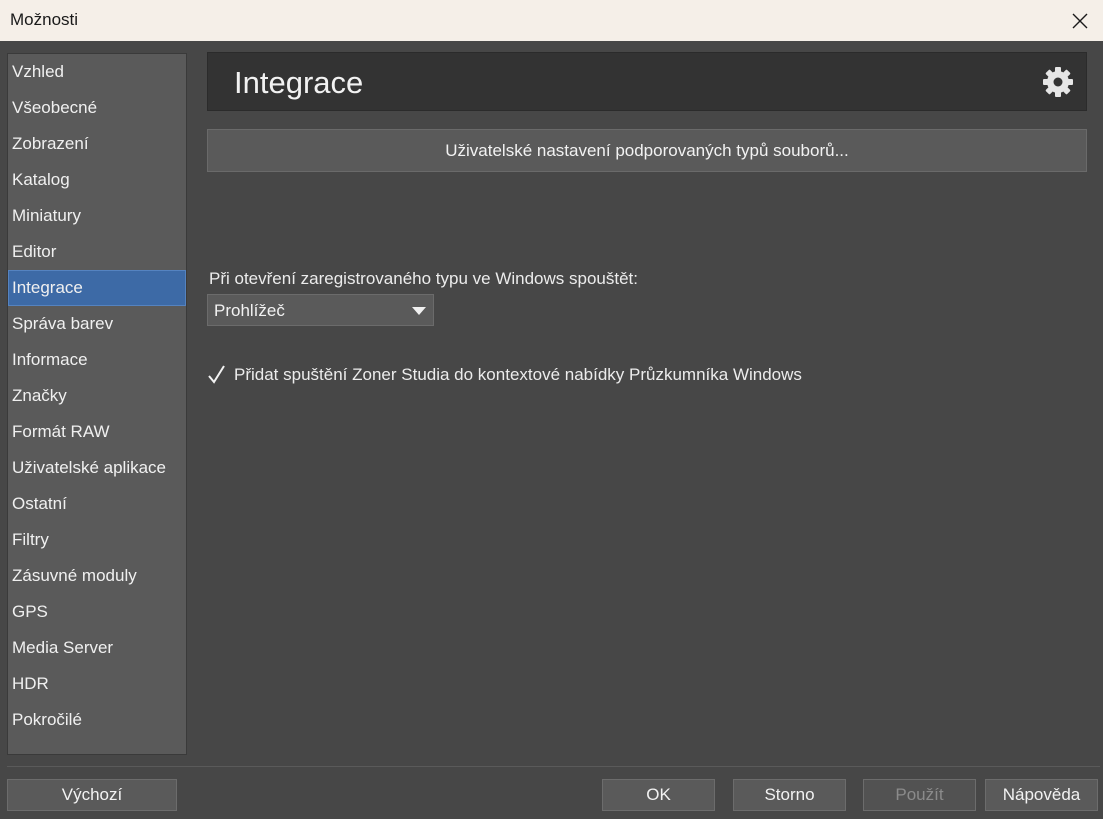 The width and height of the screenshot is (1103, 819). Describe the element at coordinates (299, 82) in the screenshot. I see `panel-title: Integrace` at that location.